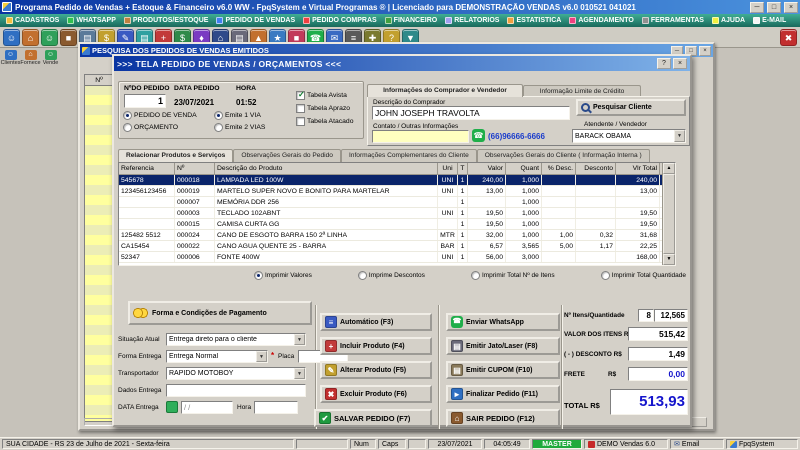 The image size is (800, 450). What do you see at coordinates (445, 90) in the screenshot?
I see `tab-comprador-vendedor: Informações do Comprador e Vendedor` at bounding box center [445, 90].